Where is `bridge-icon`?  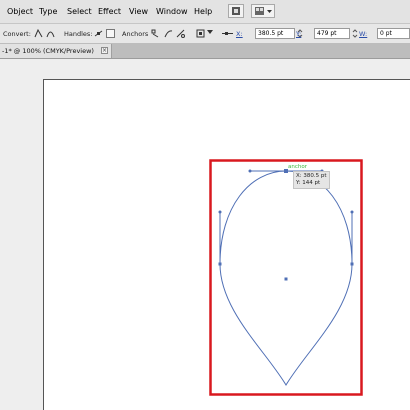 bridge-icon is located at coordinates (236, 11).